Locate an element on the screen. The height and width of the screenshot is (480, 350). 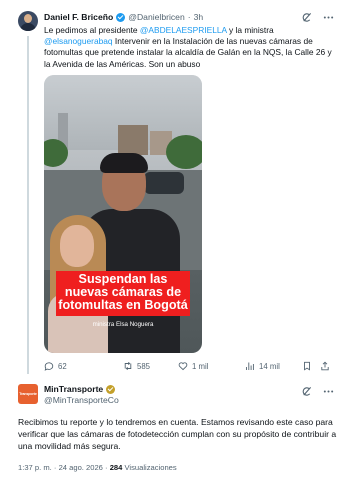
retweet-button: 585 is located at coordinates (136, 366).